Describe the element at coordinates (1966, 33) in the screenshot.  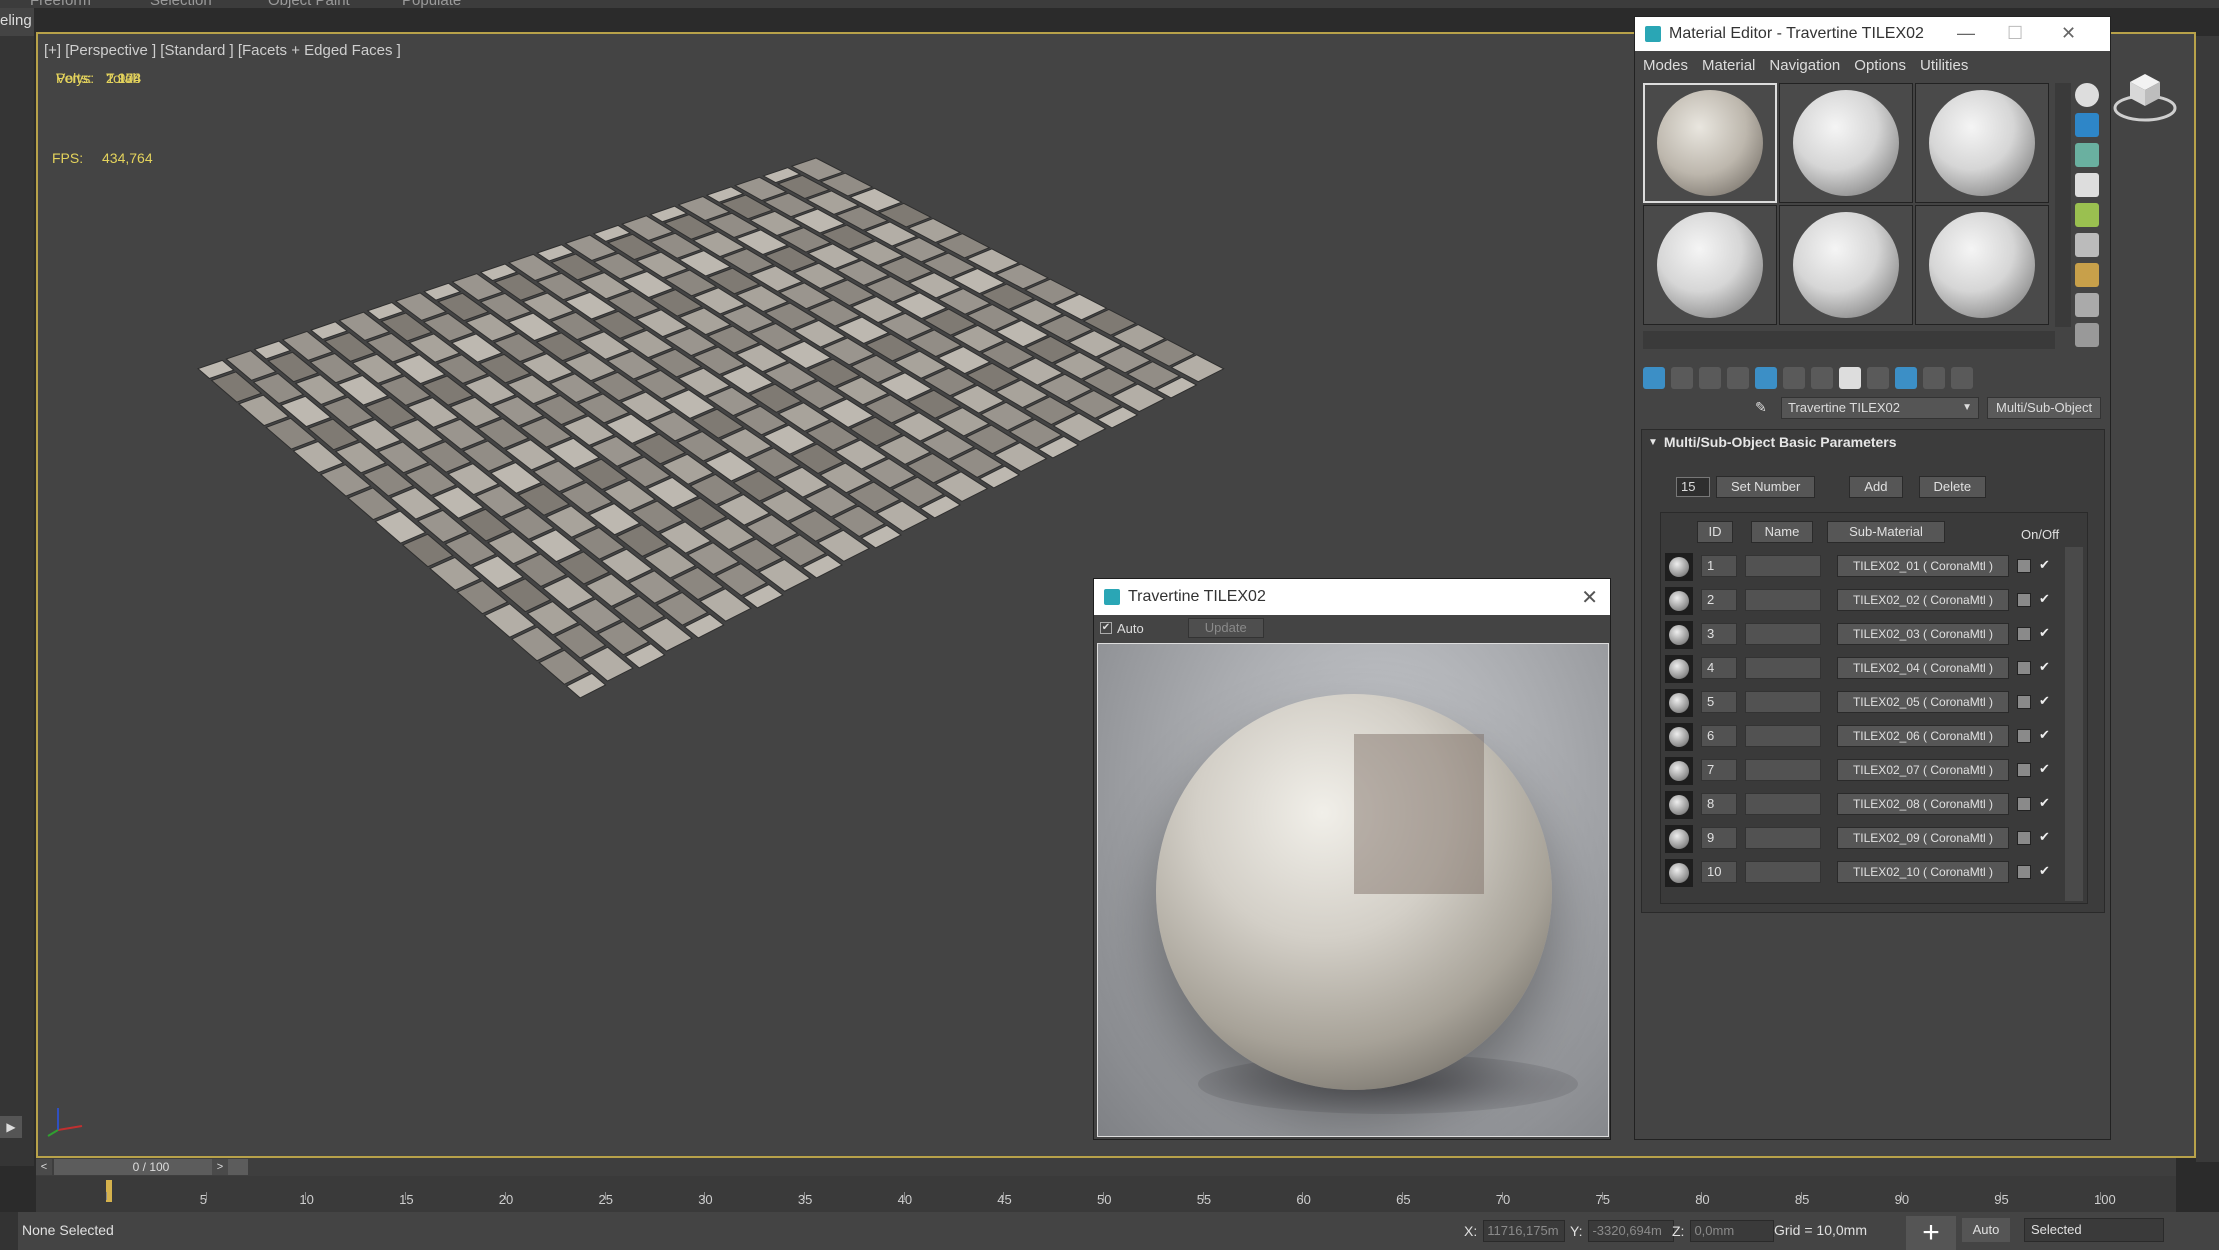
I see `minimize-icon: —` at that location.